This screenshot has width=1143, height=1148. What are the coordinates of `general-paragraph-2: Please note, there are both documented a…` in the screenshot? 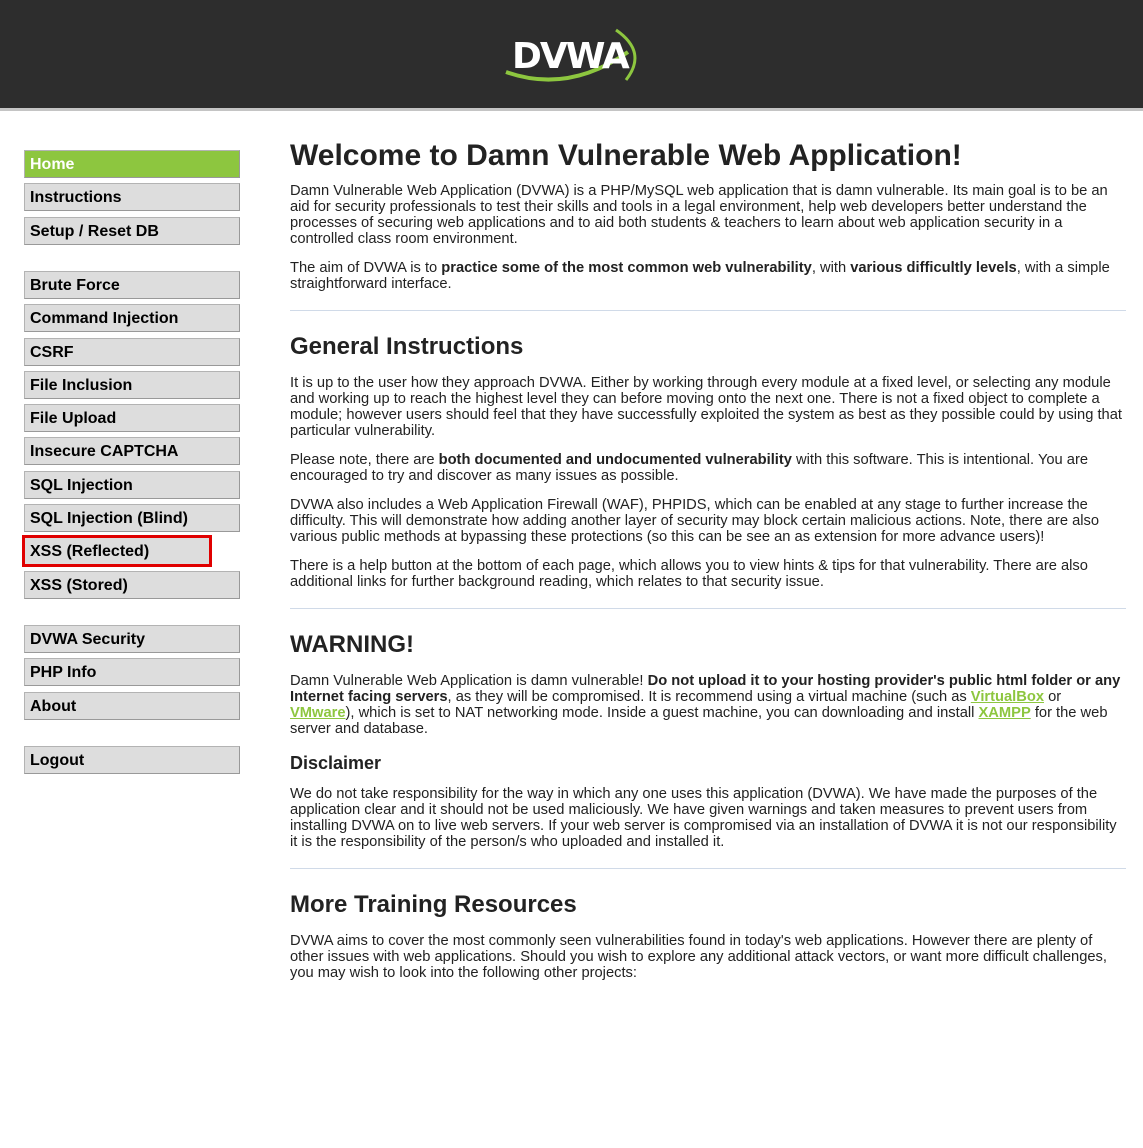 It's located at (708, 468).